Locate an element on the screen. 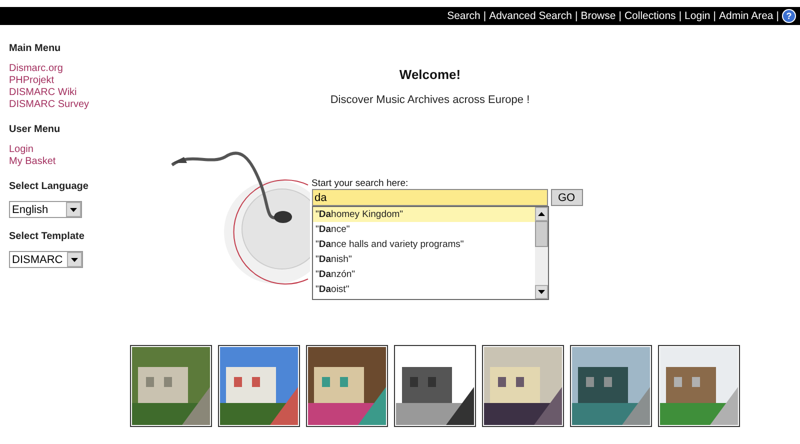 Image resolution: width=800 pixels, height=444 pixels. section-heading: Select Template is located at coordinates (46, 236).